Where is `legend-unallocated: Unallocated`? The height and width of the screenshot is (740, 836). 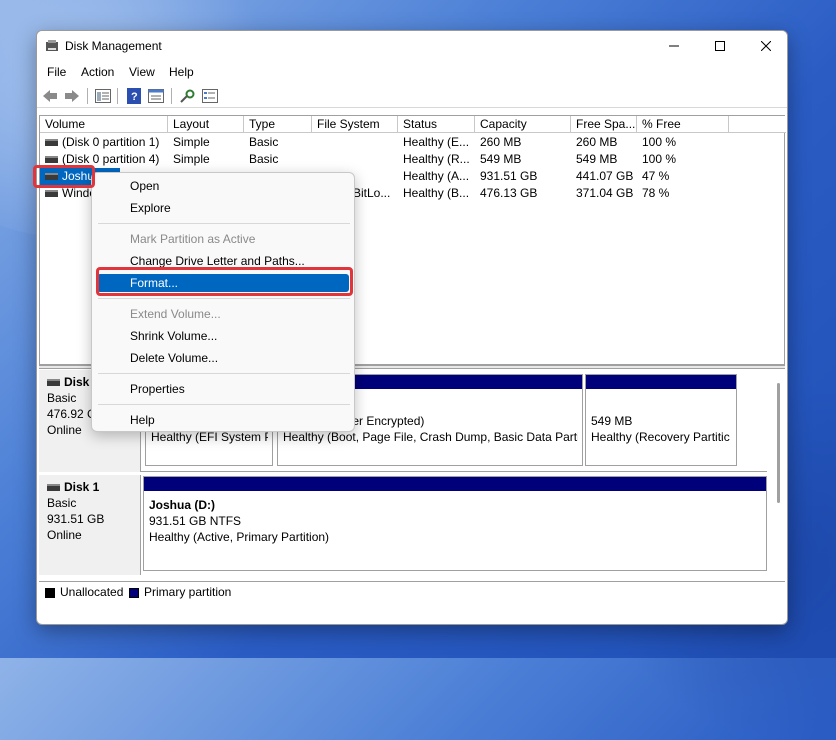 legend-unallocated: Unallocated is located at coordinates (84, 592).